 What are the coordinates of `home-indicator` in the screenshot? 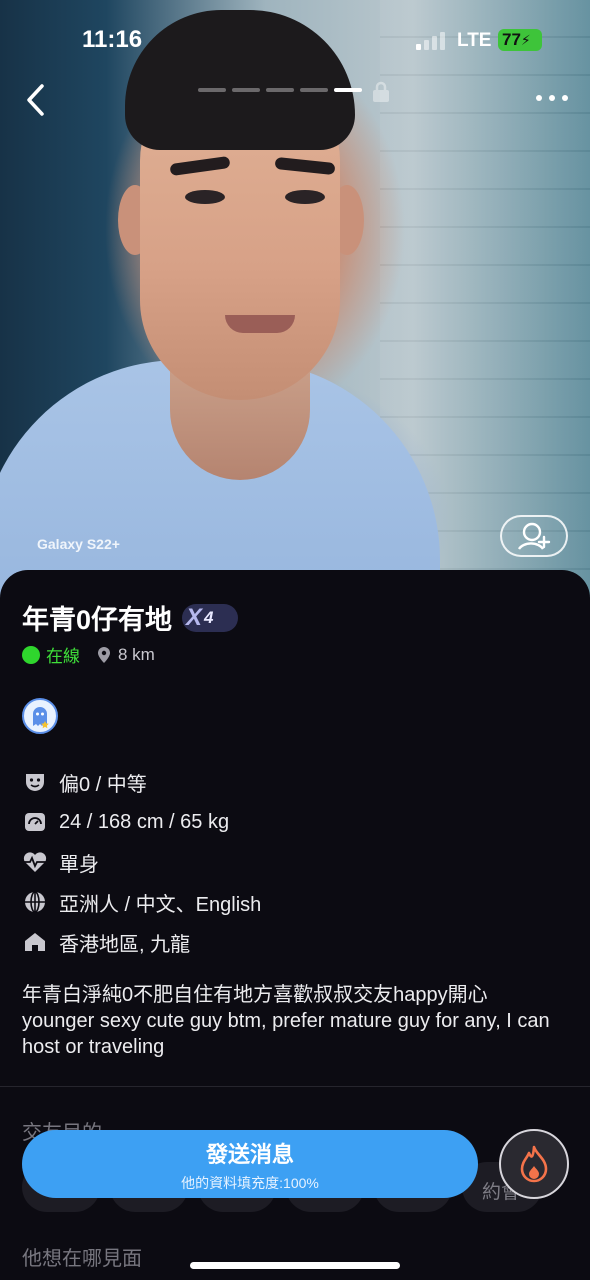 It's located at (295, 1265).